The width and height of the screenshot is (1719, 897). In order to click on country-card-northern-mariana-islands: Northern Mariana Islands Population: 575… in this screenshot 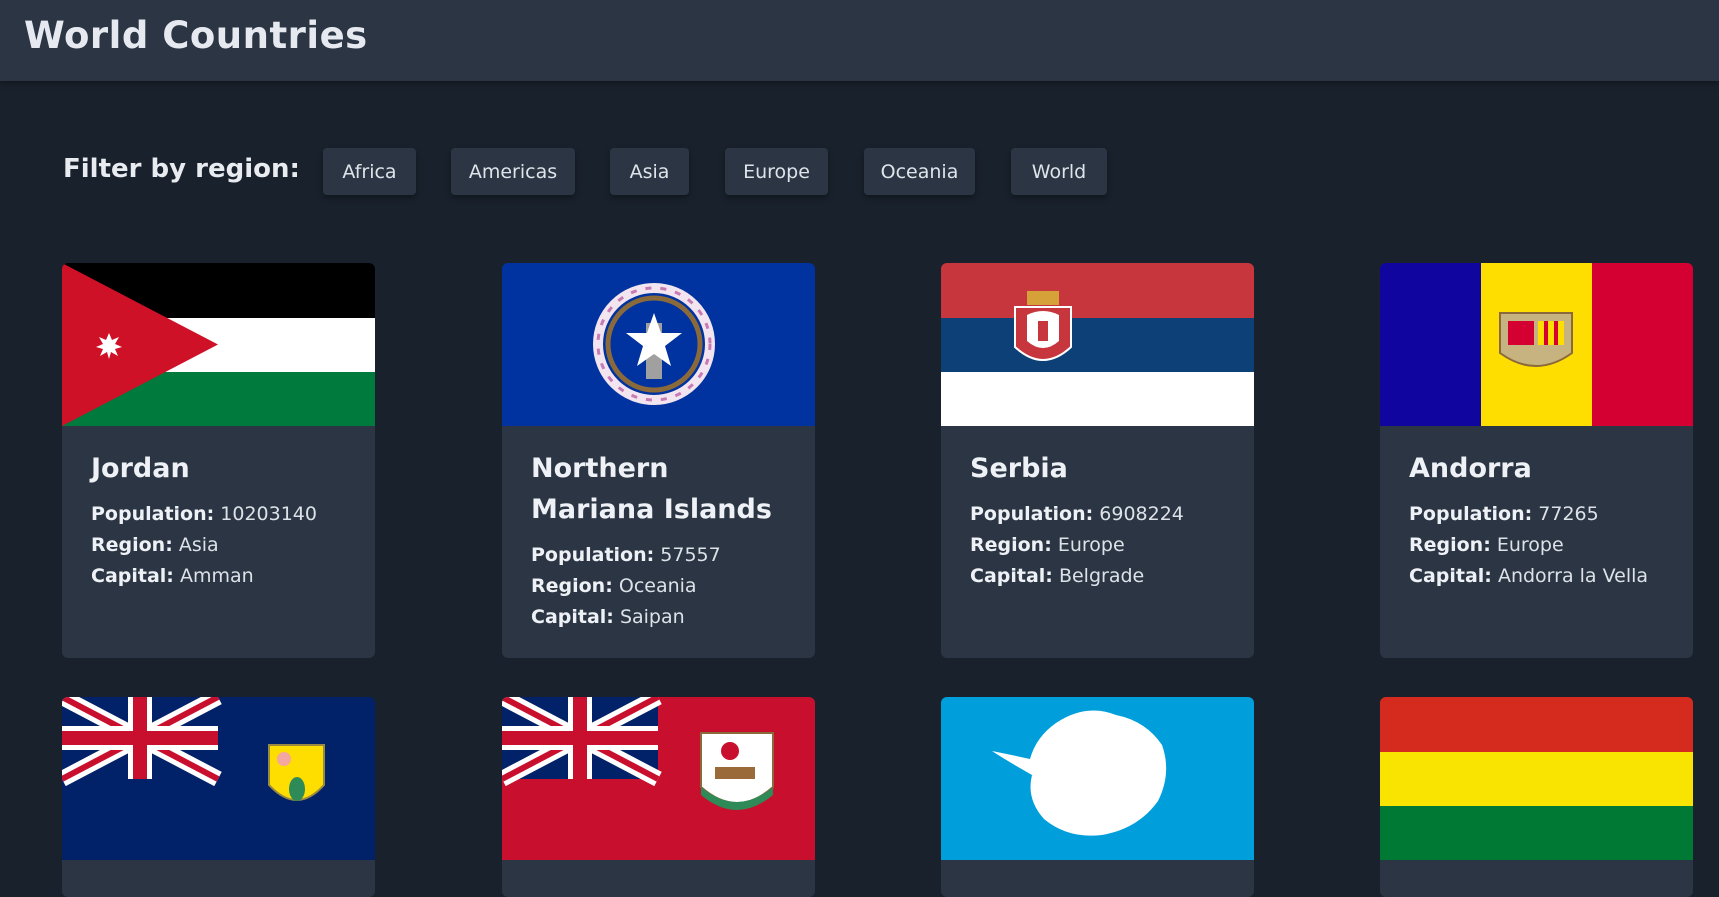, I will do `click(658, 460)`.